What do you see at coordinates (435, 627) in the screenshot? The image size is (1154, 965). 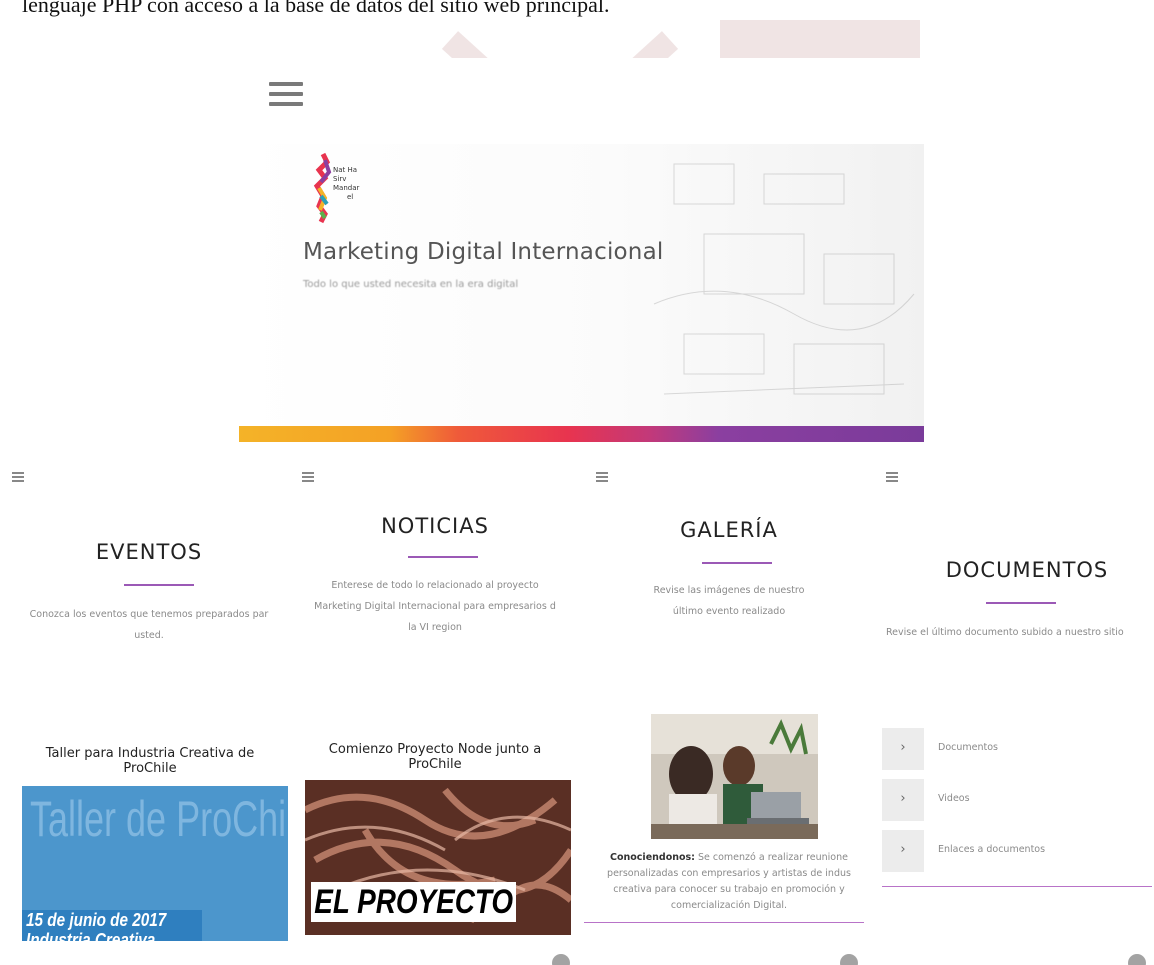 I see `description-line: la VI region` at bounding box center [435, 627].